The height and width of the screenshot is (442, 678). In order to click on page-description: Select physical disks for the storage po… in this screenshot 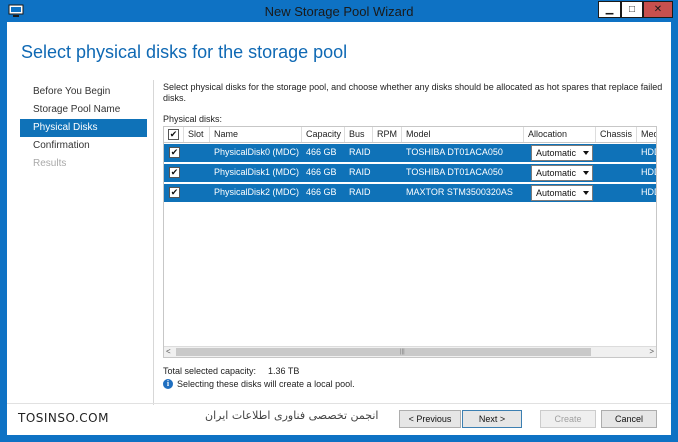, I will do `click(413, 92)`.